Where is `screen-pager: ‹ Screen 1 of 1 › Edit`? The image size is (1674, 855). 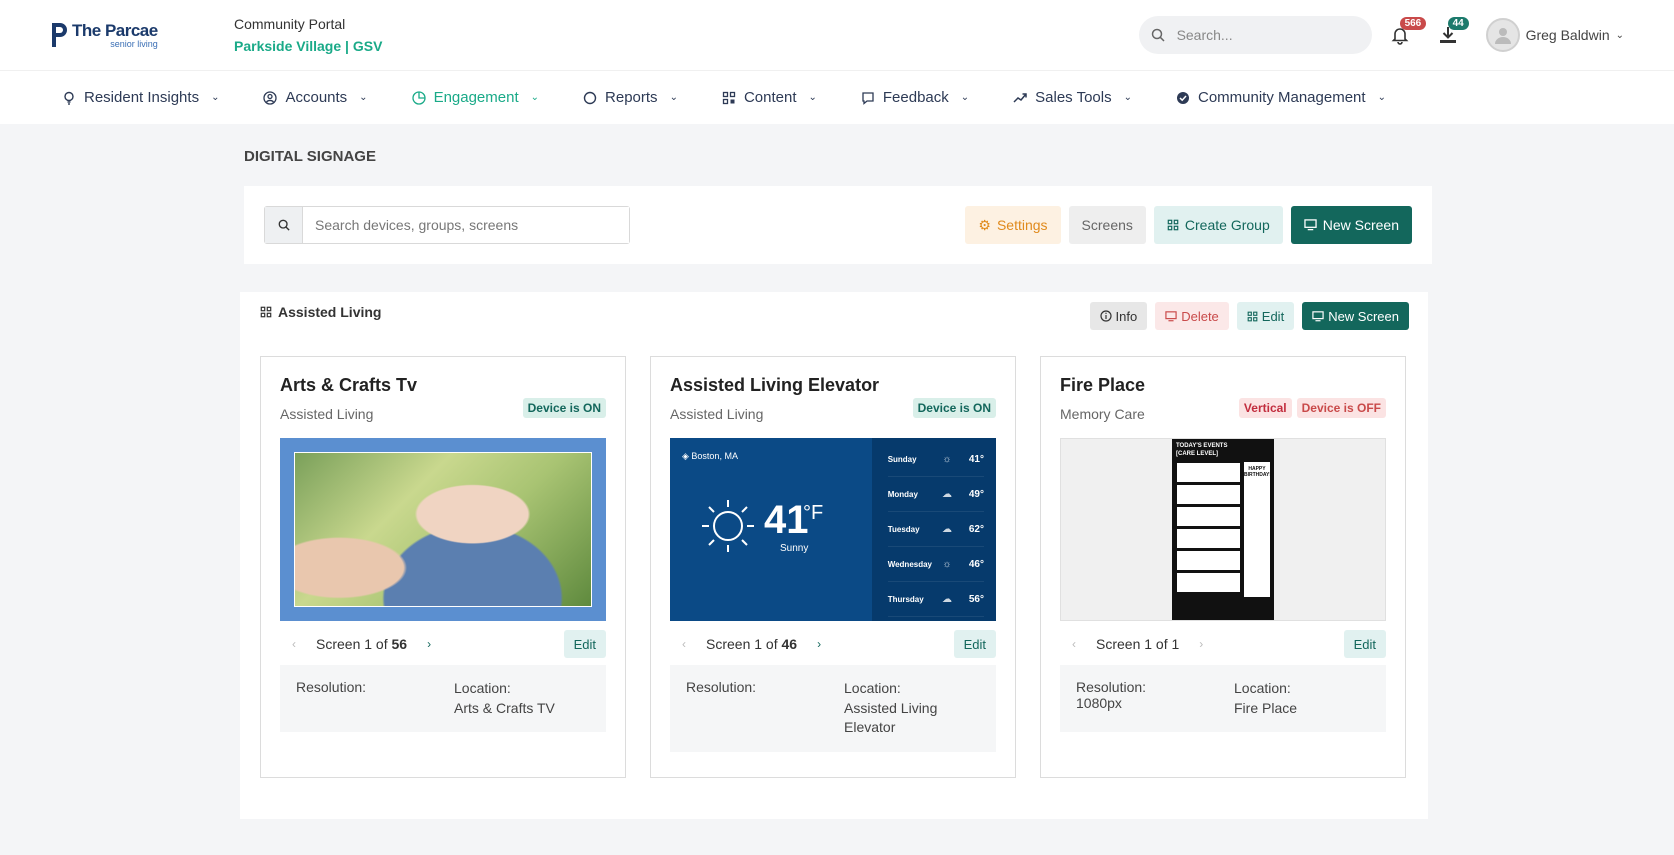
screen-pager: ‹ Screen 1 of 1 › Edit is located at coordinates (1223, 644).